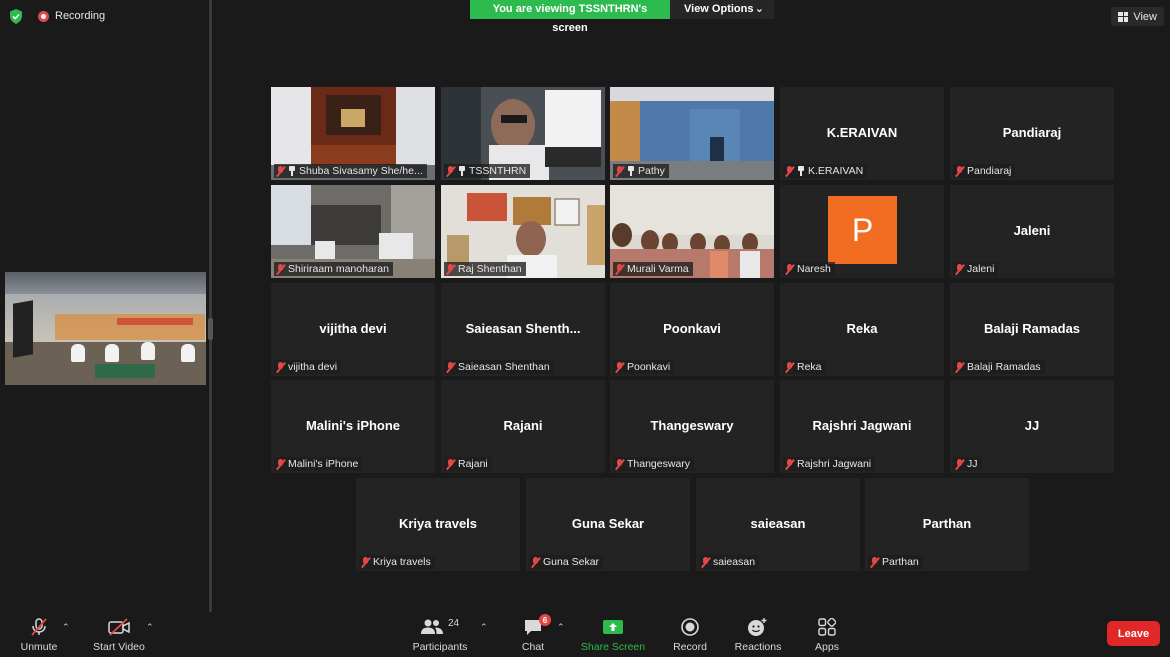 This screenshot has height=657, width=1170. Describe the element at coordinates (984, 171) in the screenshot. I see `participant-name-label: Pandiaraj` at that location.